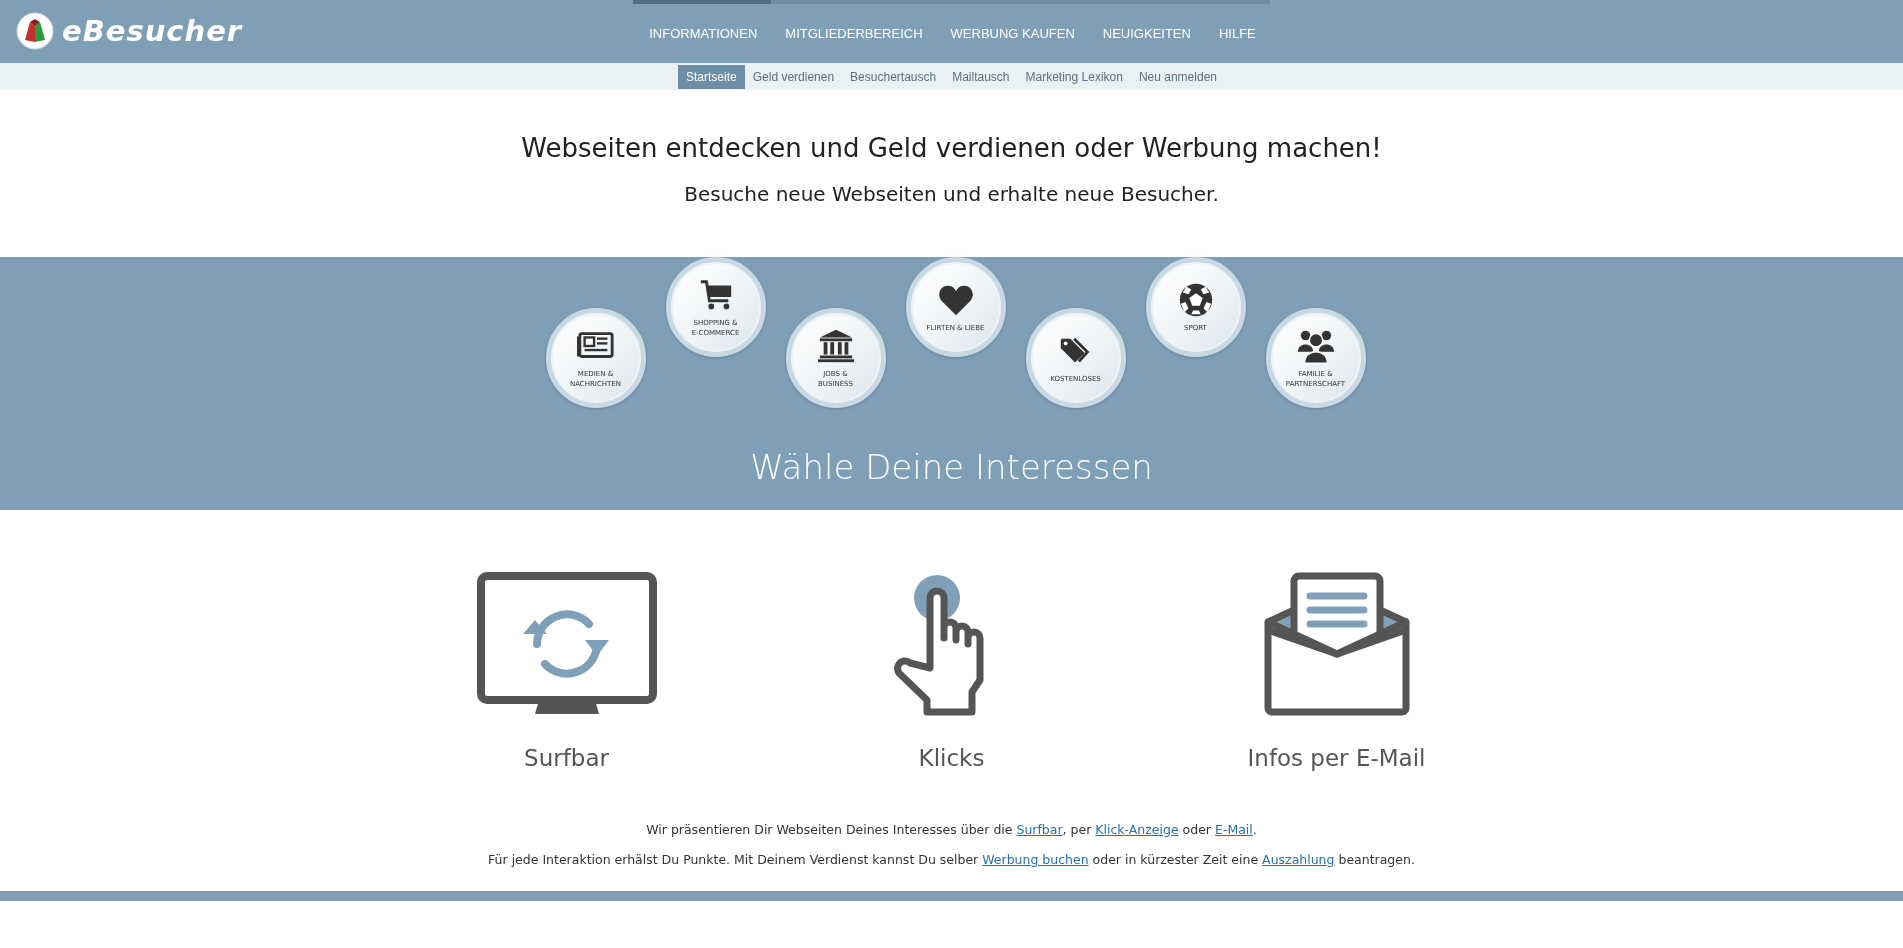  Describe the element at coordinates (1146, 29) in the screenshot. I see `nav-link: NEUIGKEITEN` at that location.